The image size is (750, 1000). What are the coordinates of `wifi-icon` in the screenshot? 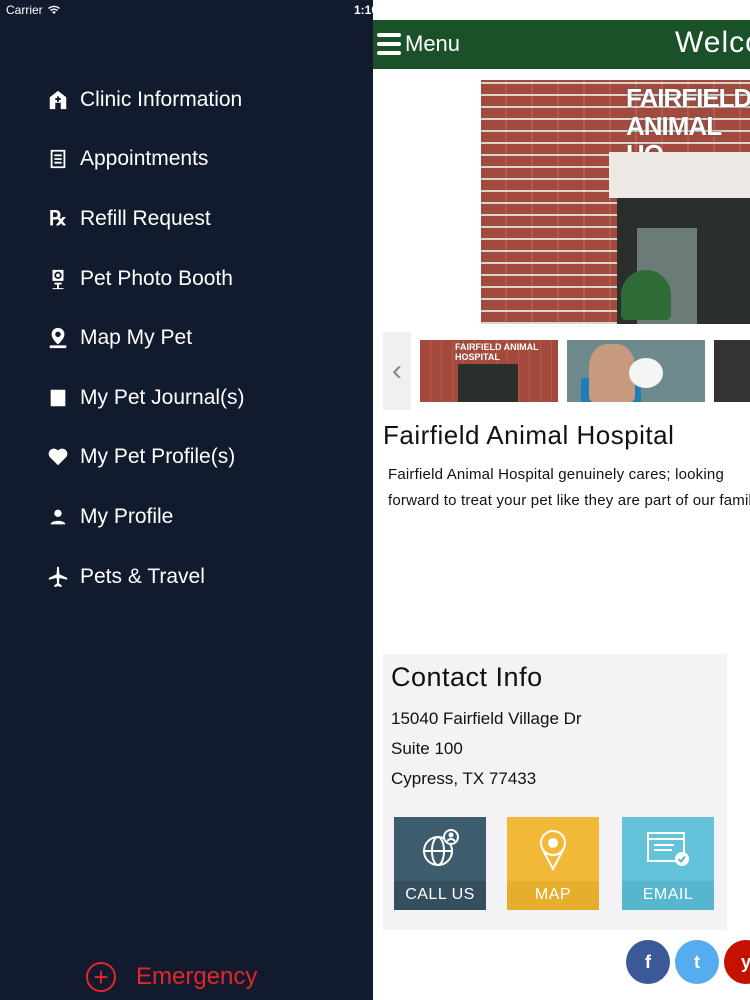 It's located at (53, 9).